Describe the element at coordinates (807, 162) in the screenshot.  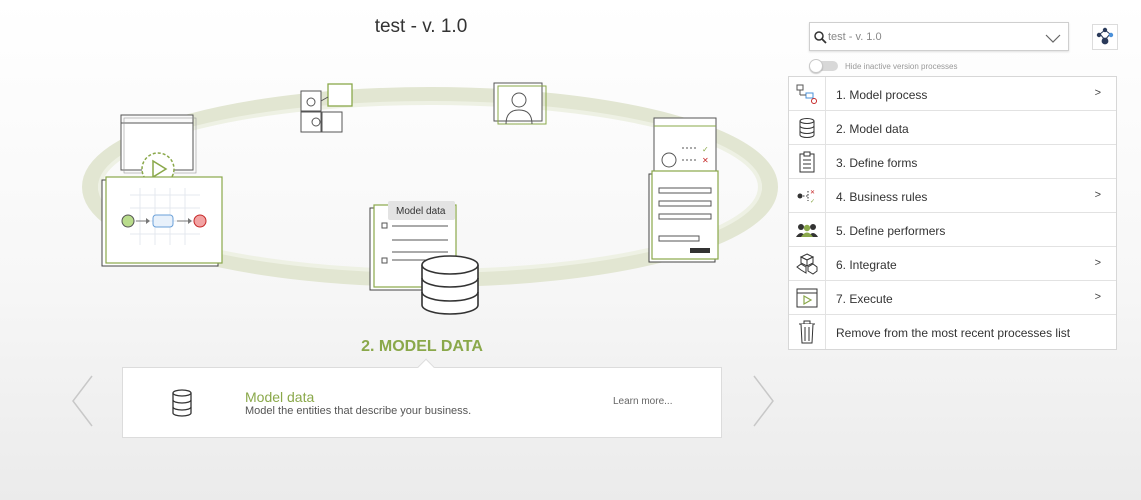
I see `form-icon` at that location.